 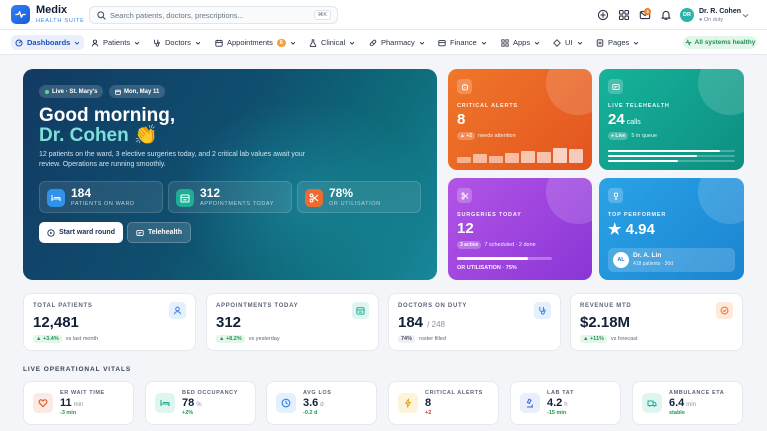 What do you see at coordinates (666, 15) in the screenshot?
I see `bell-icon` at bounding box center [666, 15].